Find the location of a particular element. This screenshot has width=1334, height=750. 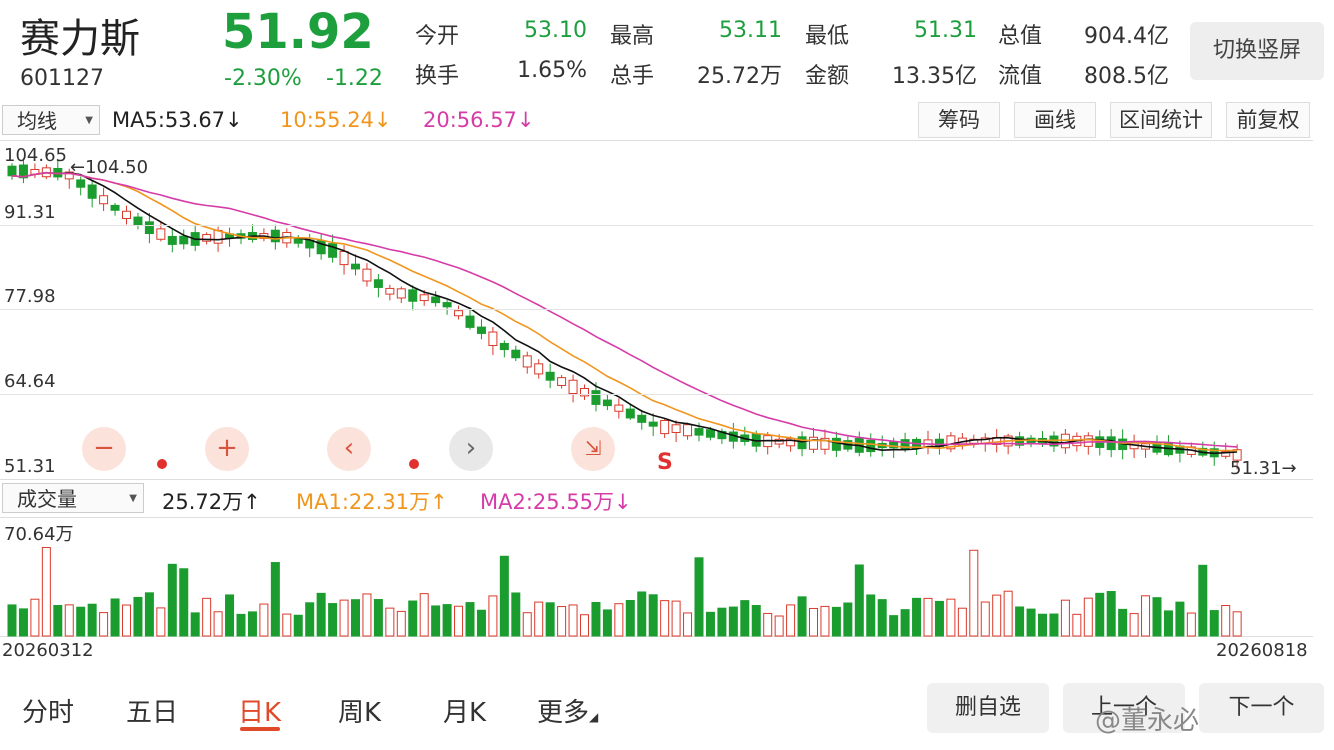

tab-five-day: 五日 is located at coordinates (152, 710).